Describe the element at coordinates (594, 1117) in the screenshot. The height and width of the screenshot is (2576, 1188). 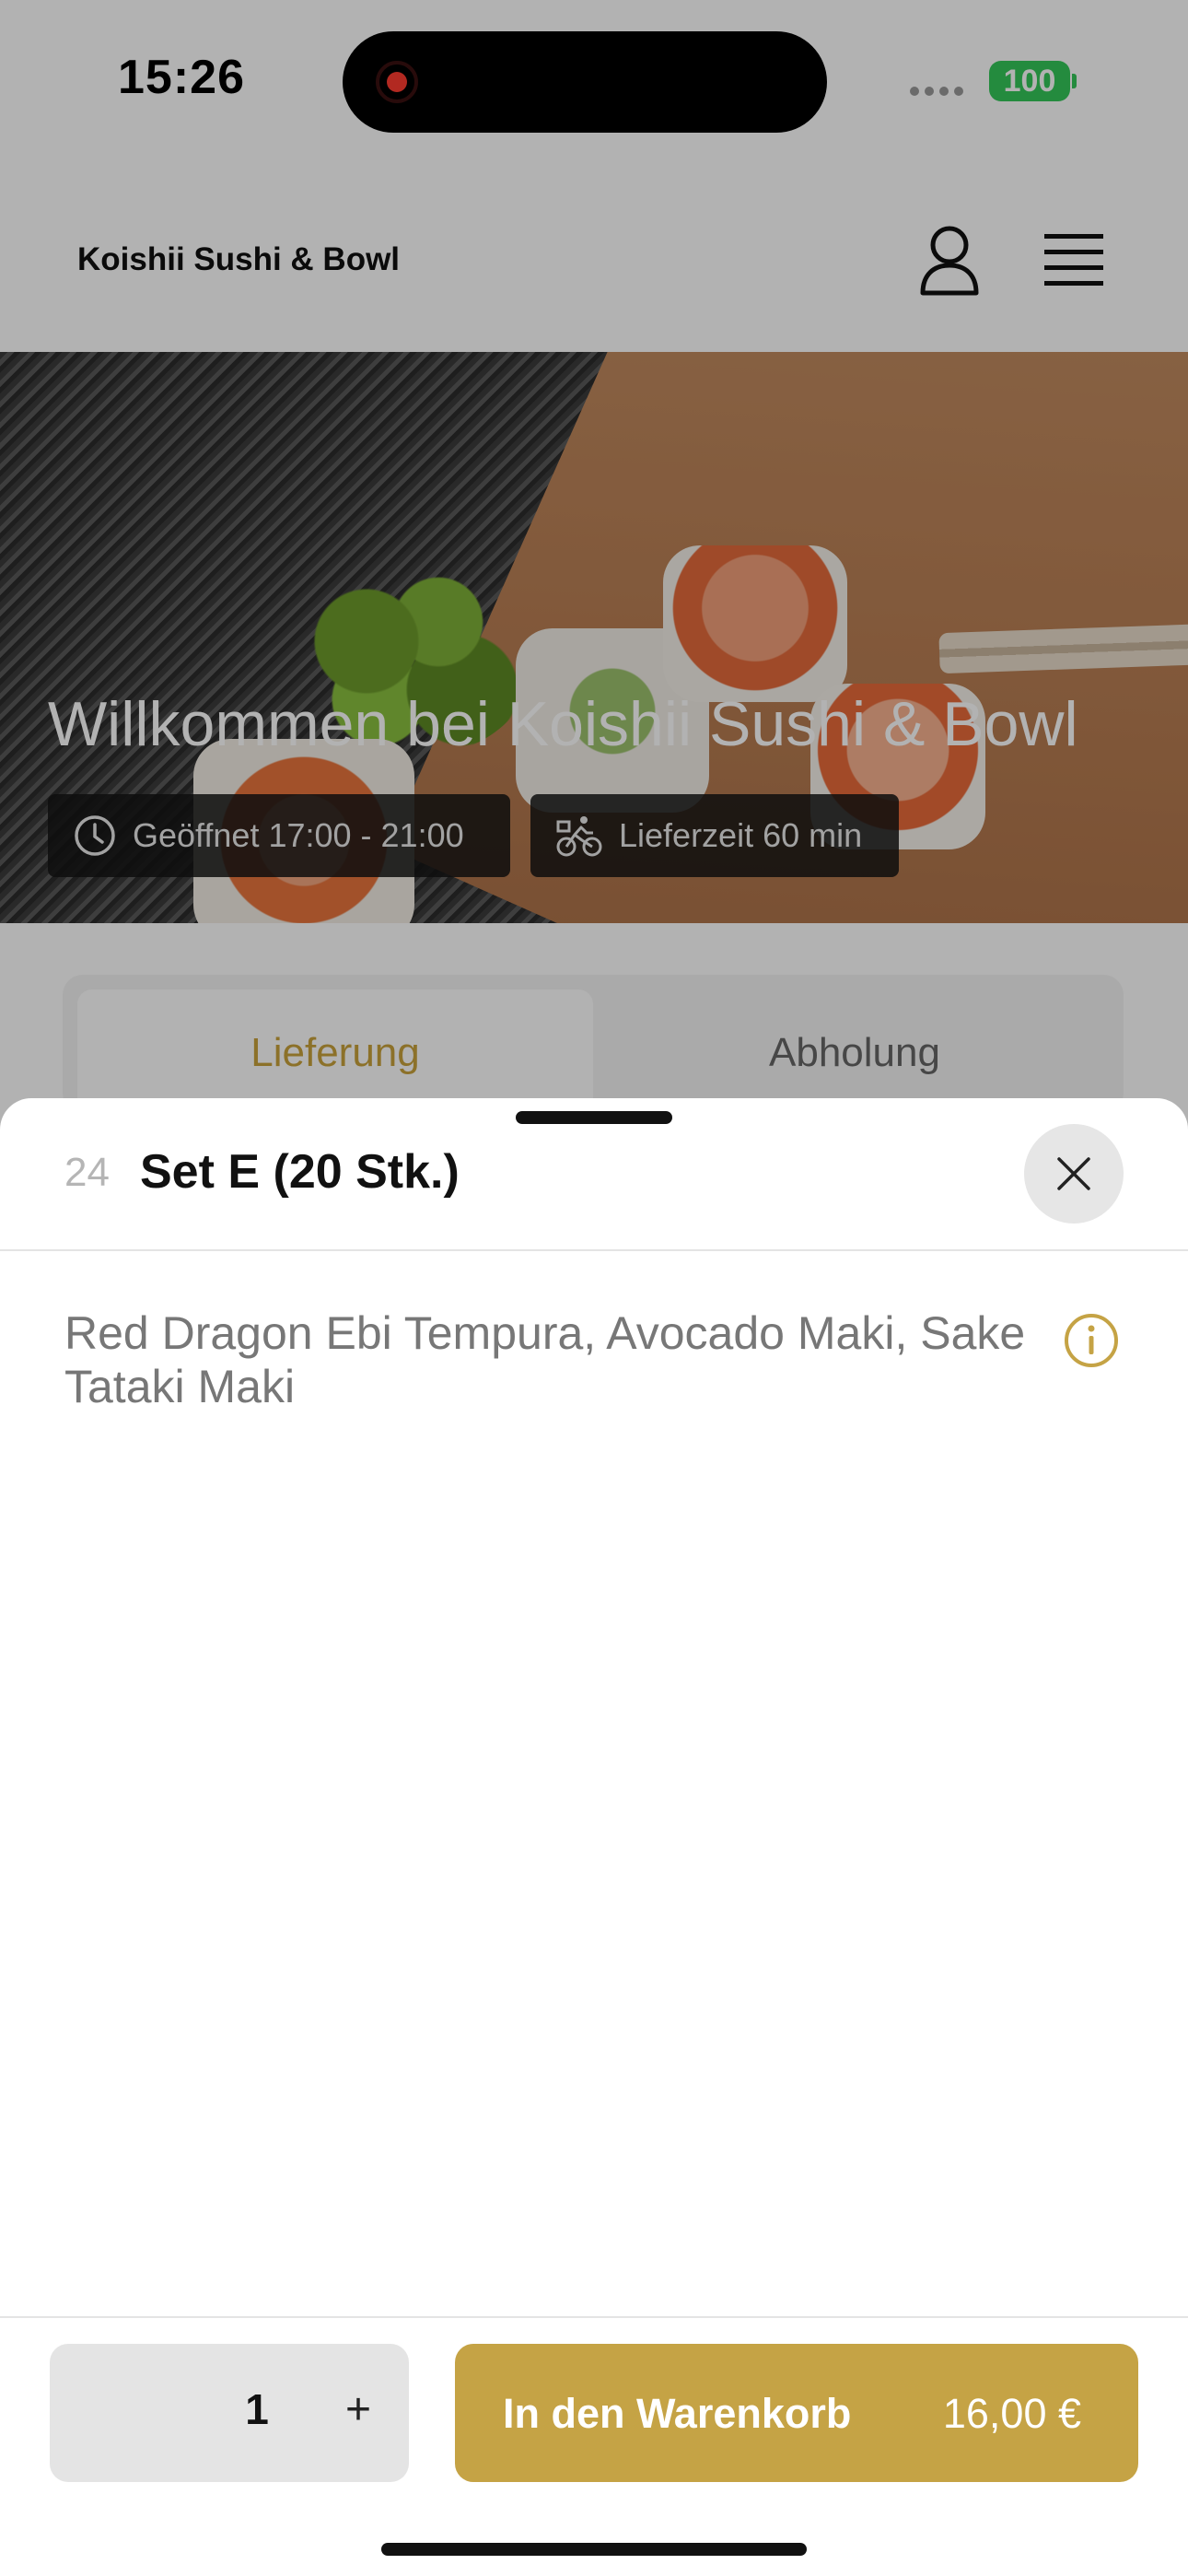
I see `sheet-grabber` at that location.